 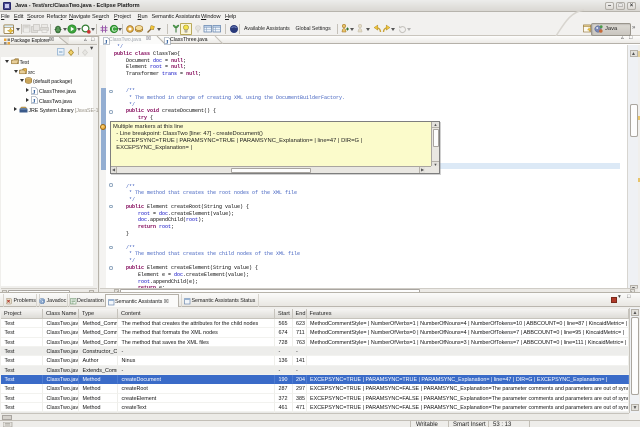 What do you see at coordinates (114, 29) in the screenshot?
I see `svg-text: C` at bounding box center [114, 29].